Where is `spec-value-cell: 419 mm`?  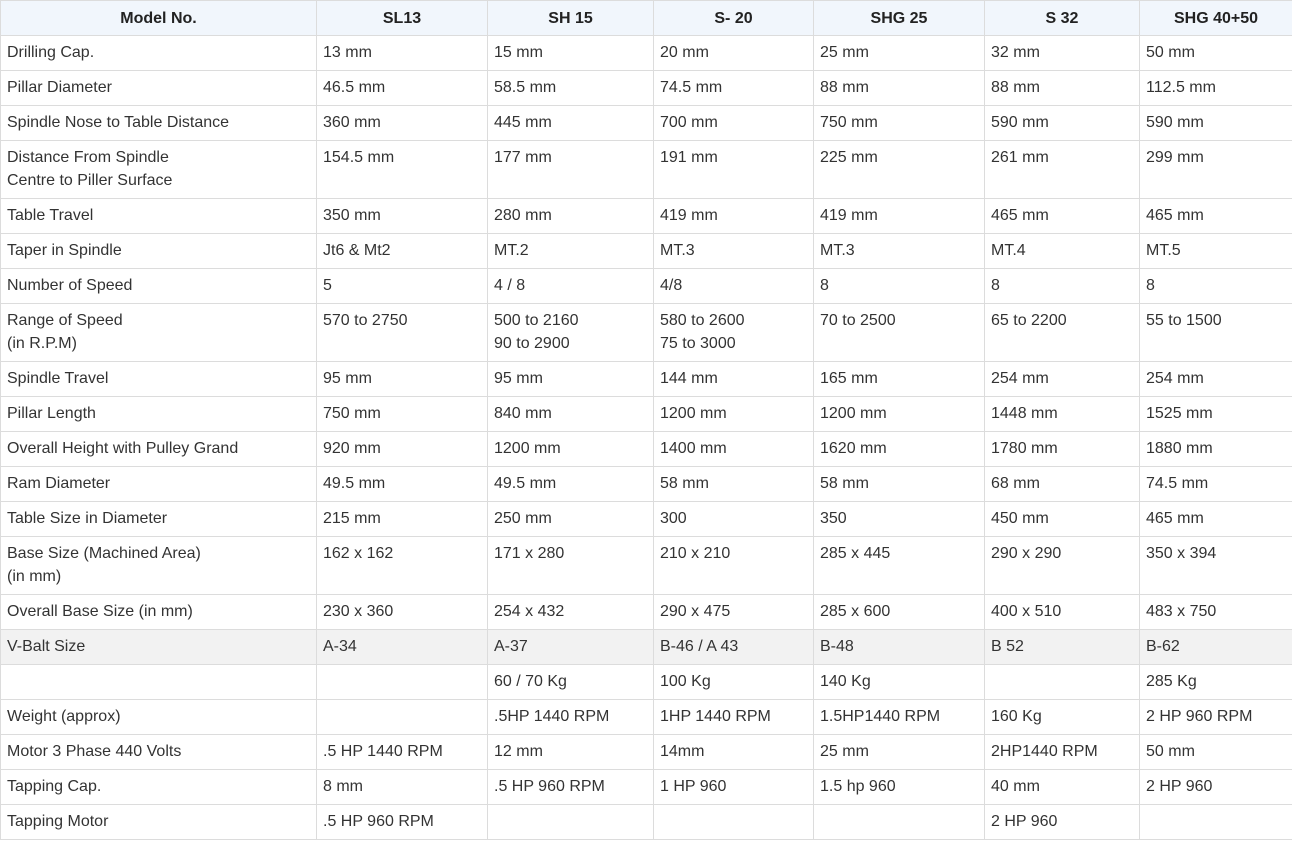
spec-value-cell: 419 mm is located at coordinates (899, 216).